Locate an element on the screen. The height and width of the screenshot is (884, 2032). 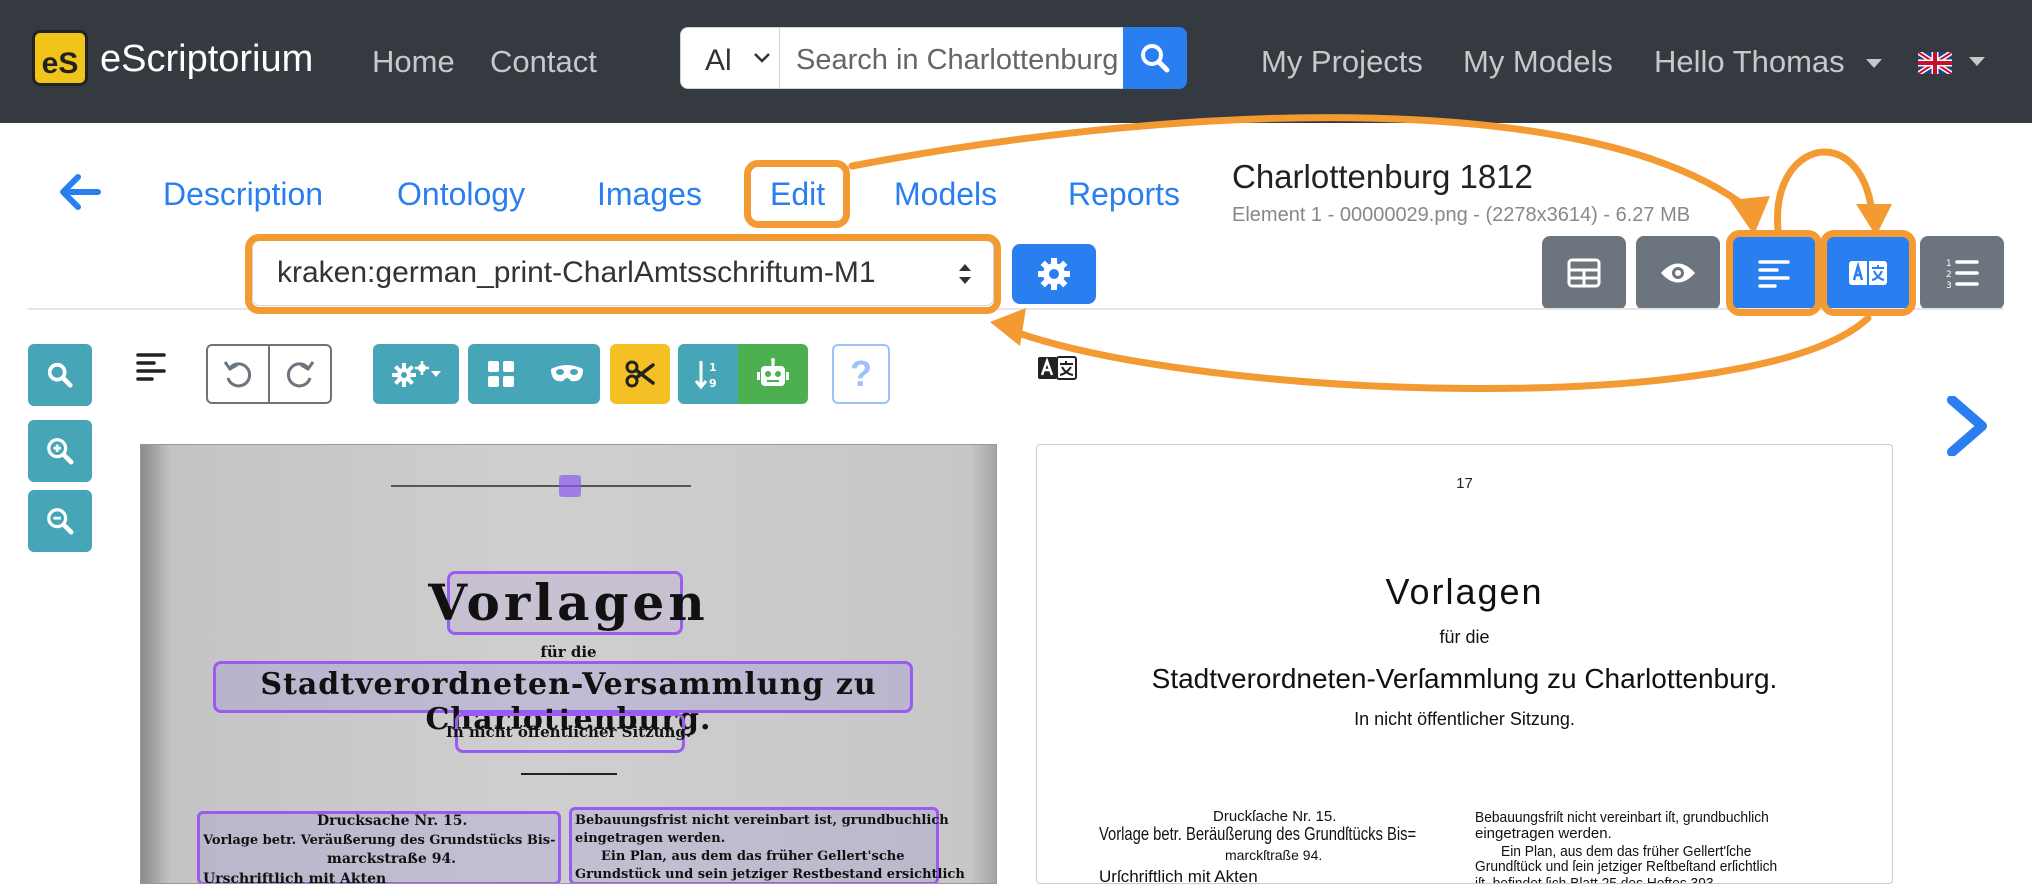
arrow-segmentation-to-transcription is located at coordinates (1825, 191).